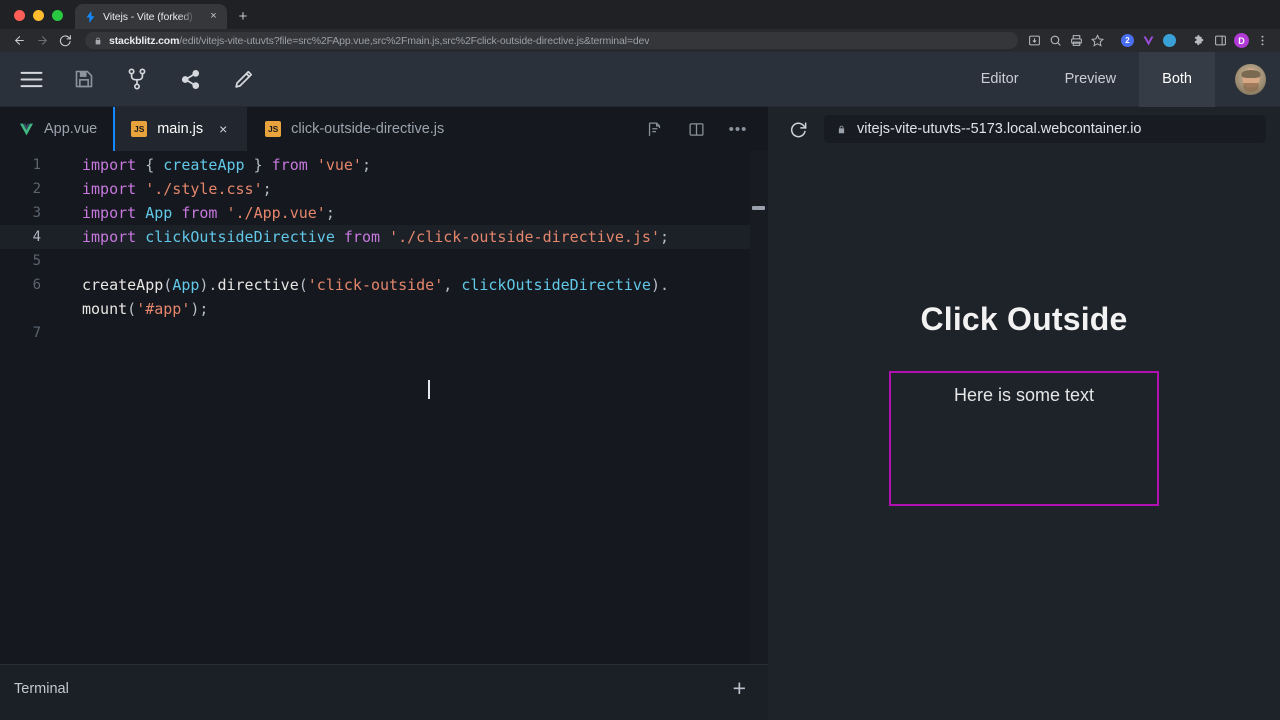 The image size is (1280, 720). Describe the element at coordinates (243, 16) in the screenshot. I see `new-tab-button: +` at that location.